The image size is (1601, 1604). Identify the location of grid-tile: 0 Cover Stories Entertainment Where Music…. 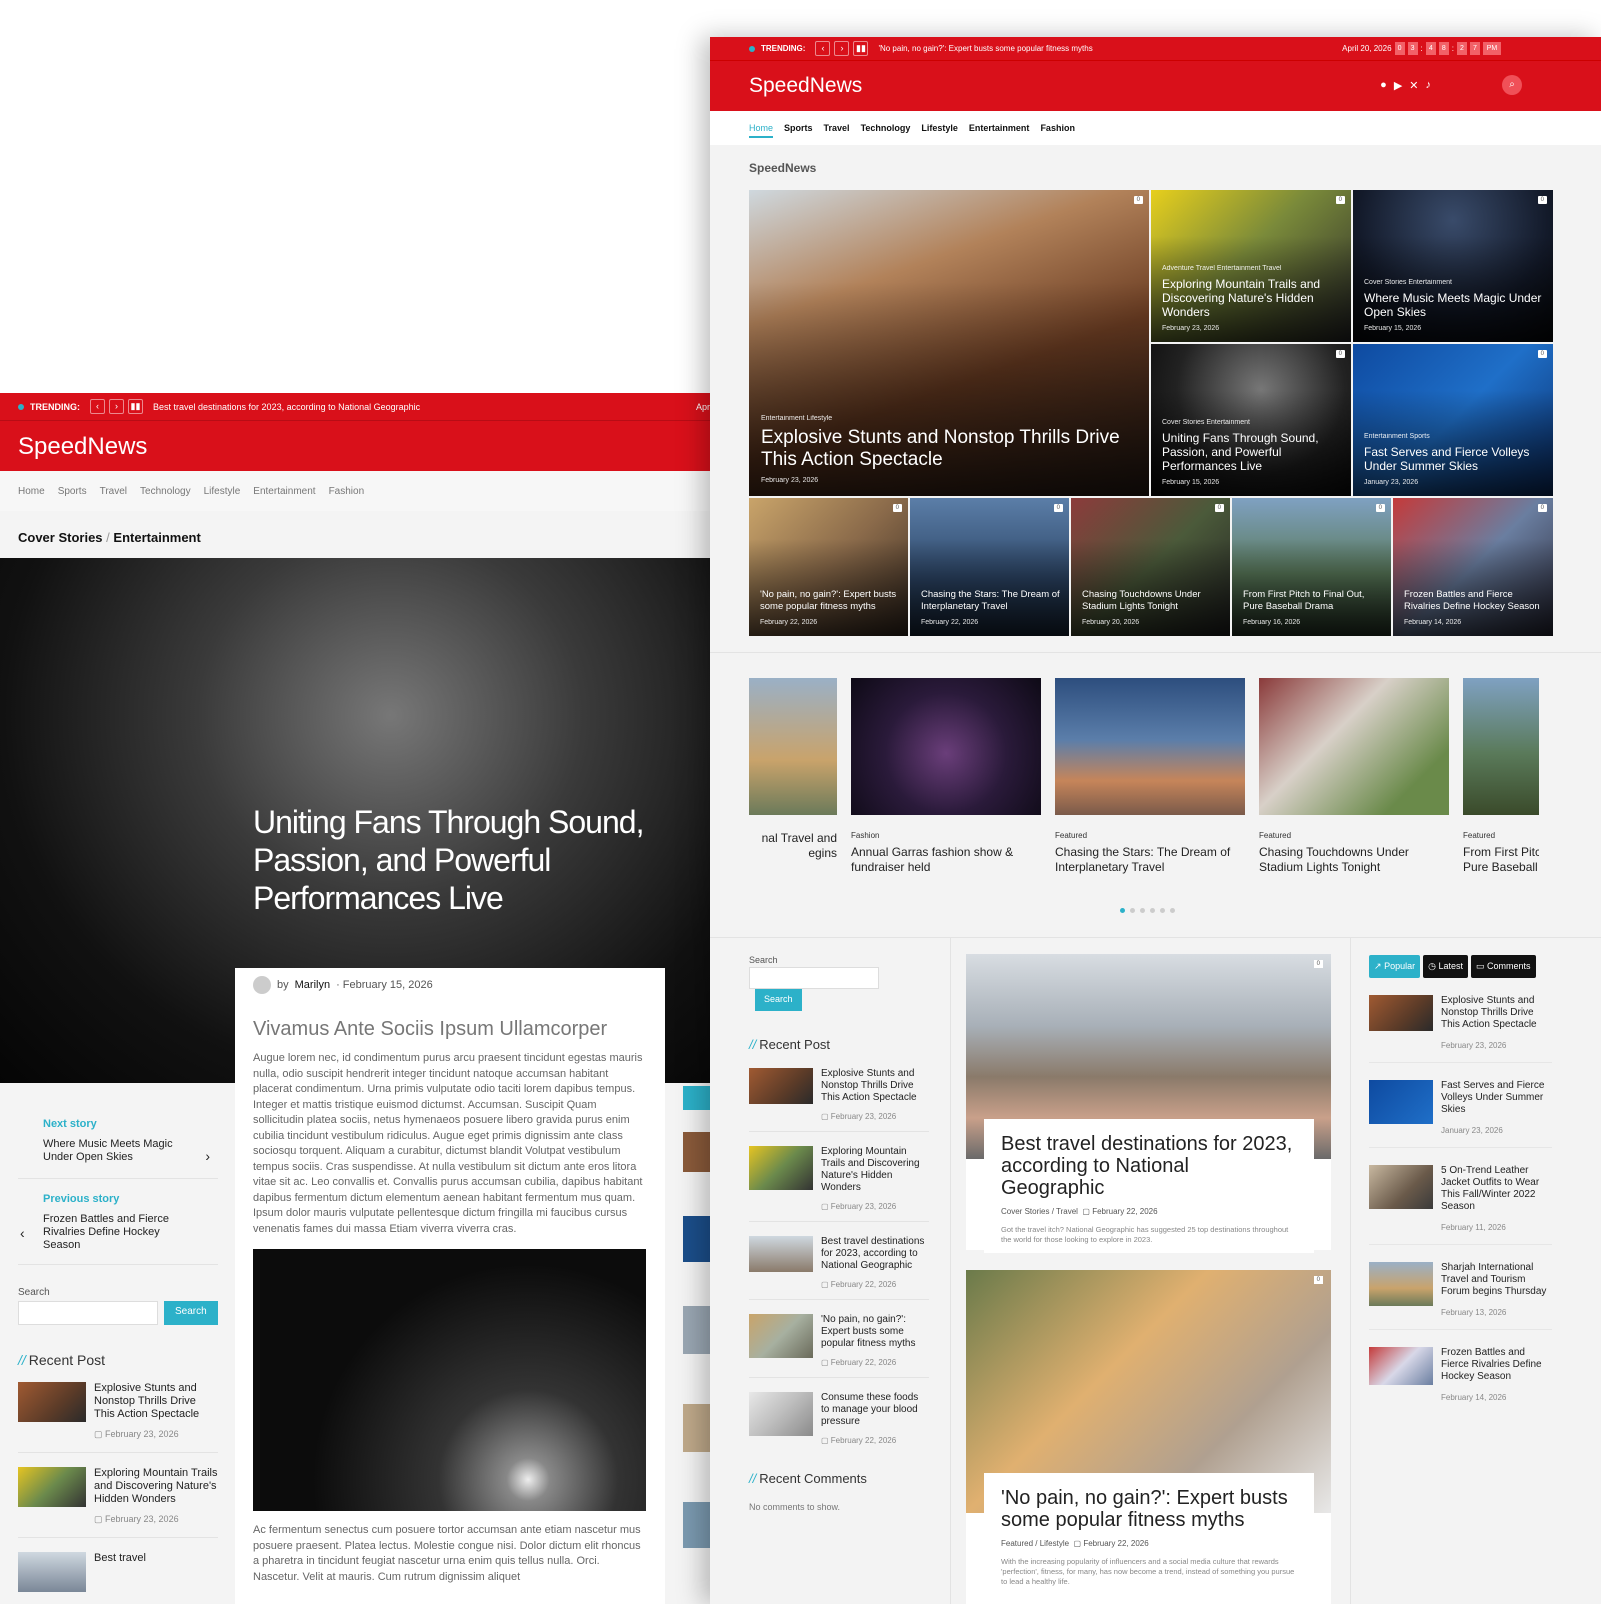
(1453, 266).